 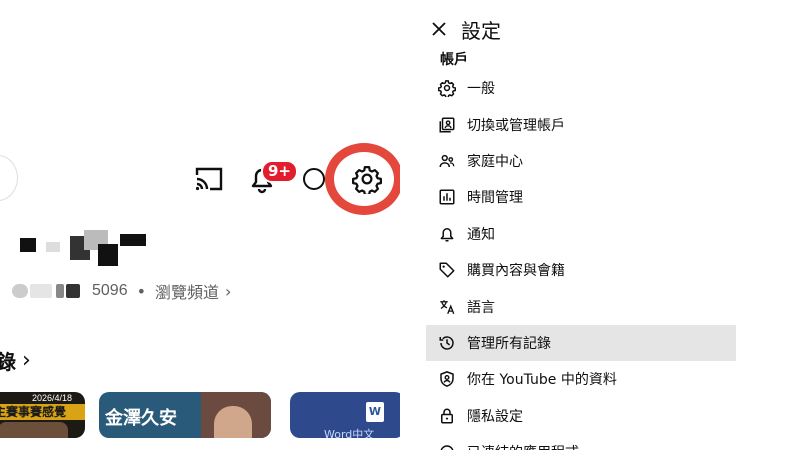 What do you see at coordinates (110, 290) in the screenshot?
I see `subscriber-count: 5096` at bounding box center [110, 290].